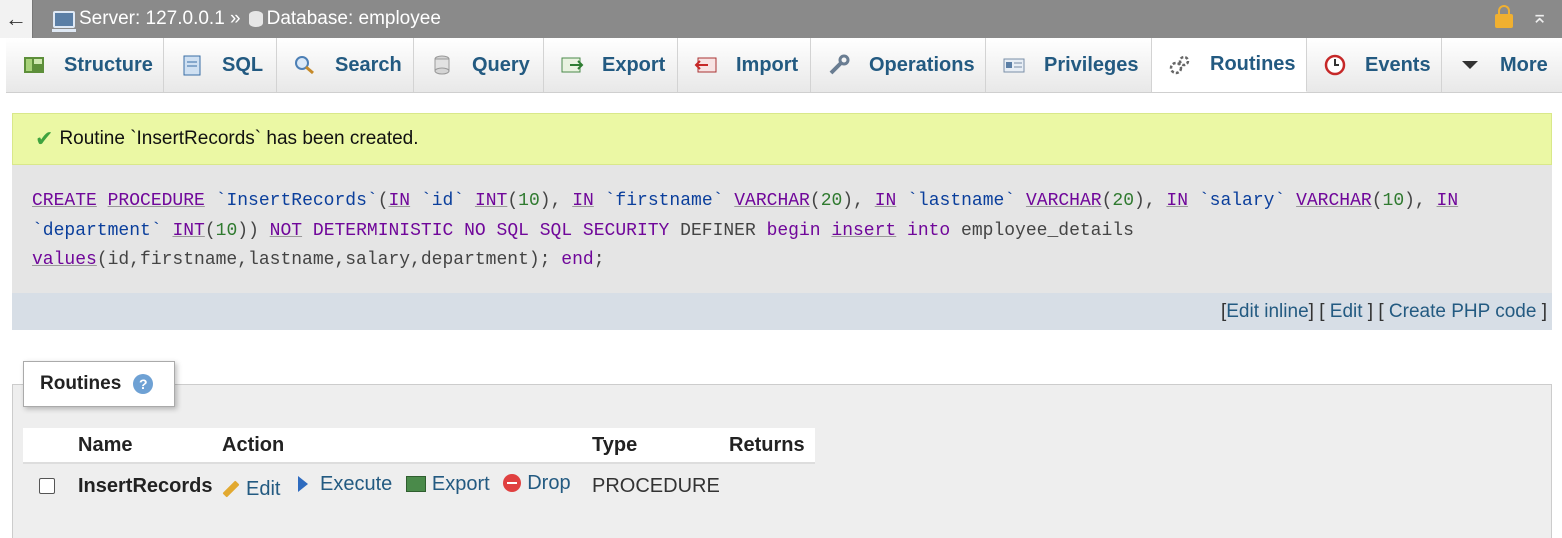  What do you see at coordinates (1335, 65) in the screenshot?
I see `clock-icon` at bounding box center [1335, 65].